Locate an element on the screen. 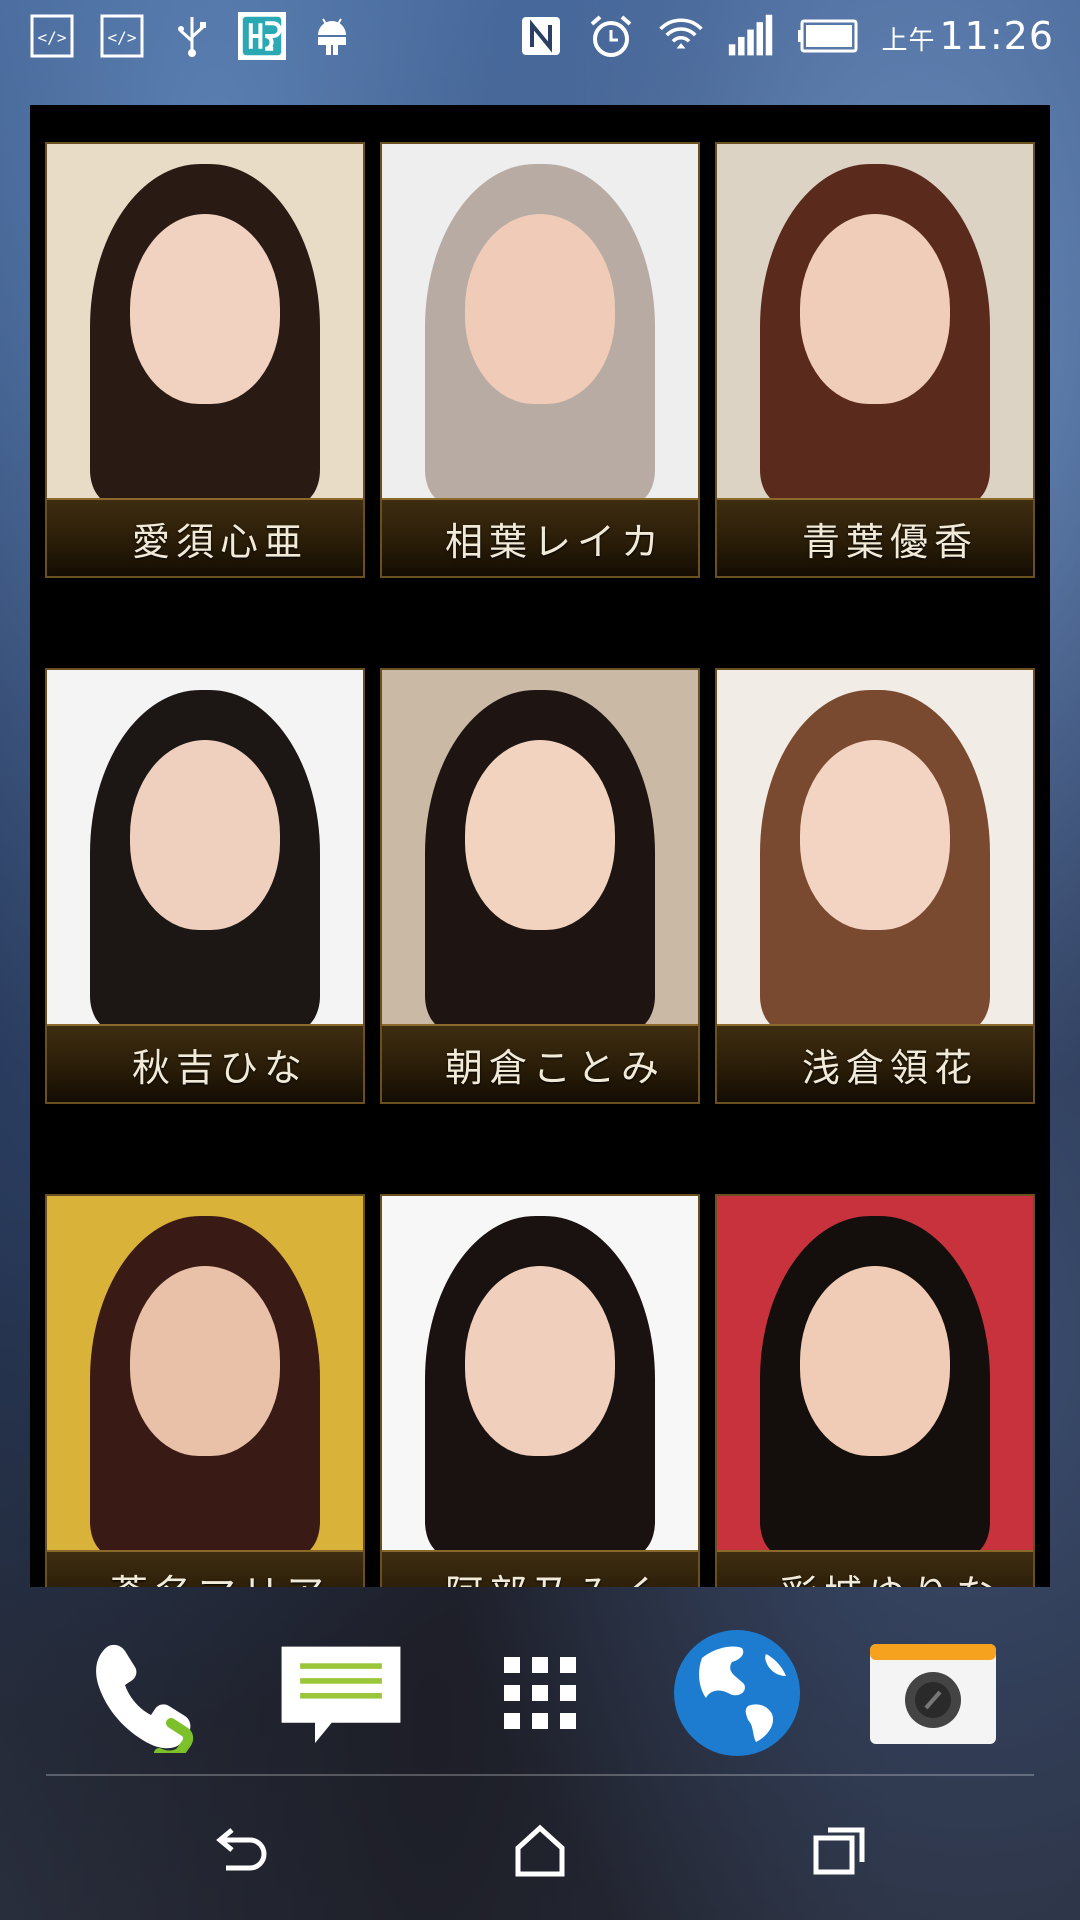  app-drawer-icon is located at coordinates (540, 1693).